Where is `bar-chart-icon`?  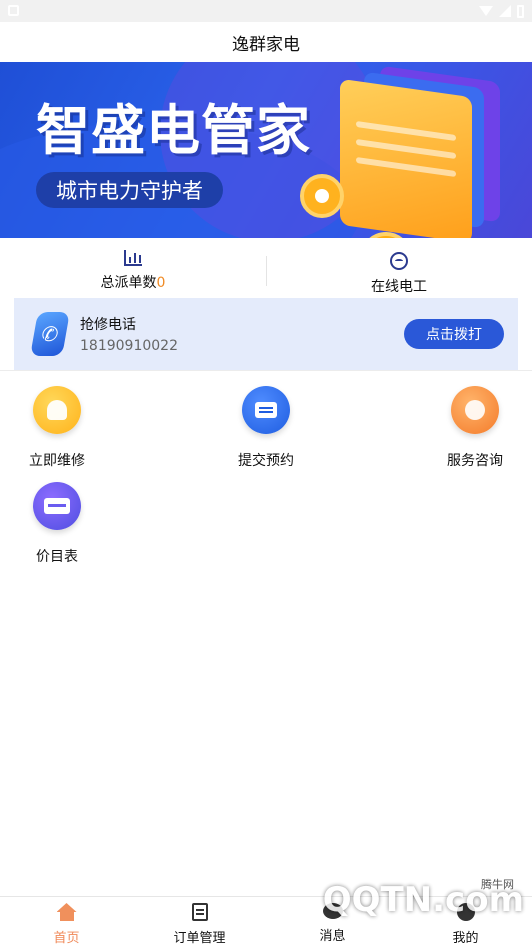
bar-chart-icon is located at coordinates (133, 258).